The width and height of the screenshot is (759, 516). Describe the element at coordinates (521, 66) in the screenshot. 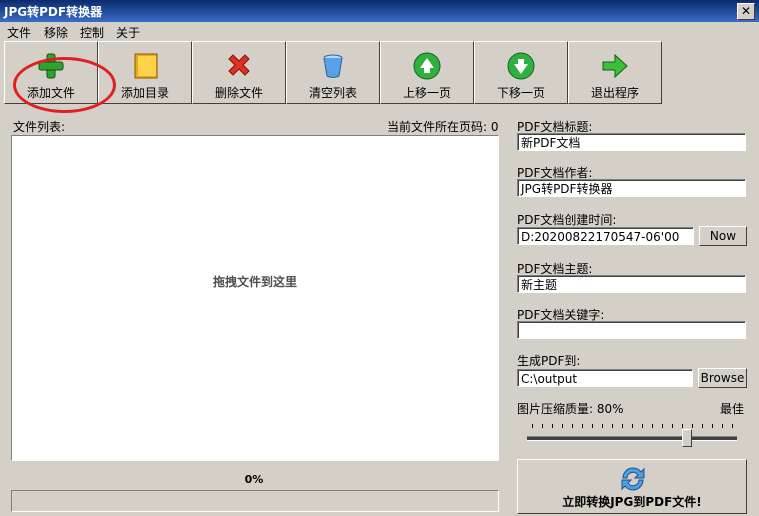

I see `move-down-icon` at that location.